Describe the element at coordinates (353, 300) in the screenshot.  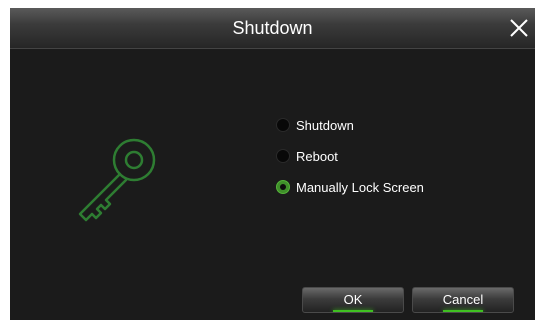
I see `ok-button: OK` at that location.